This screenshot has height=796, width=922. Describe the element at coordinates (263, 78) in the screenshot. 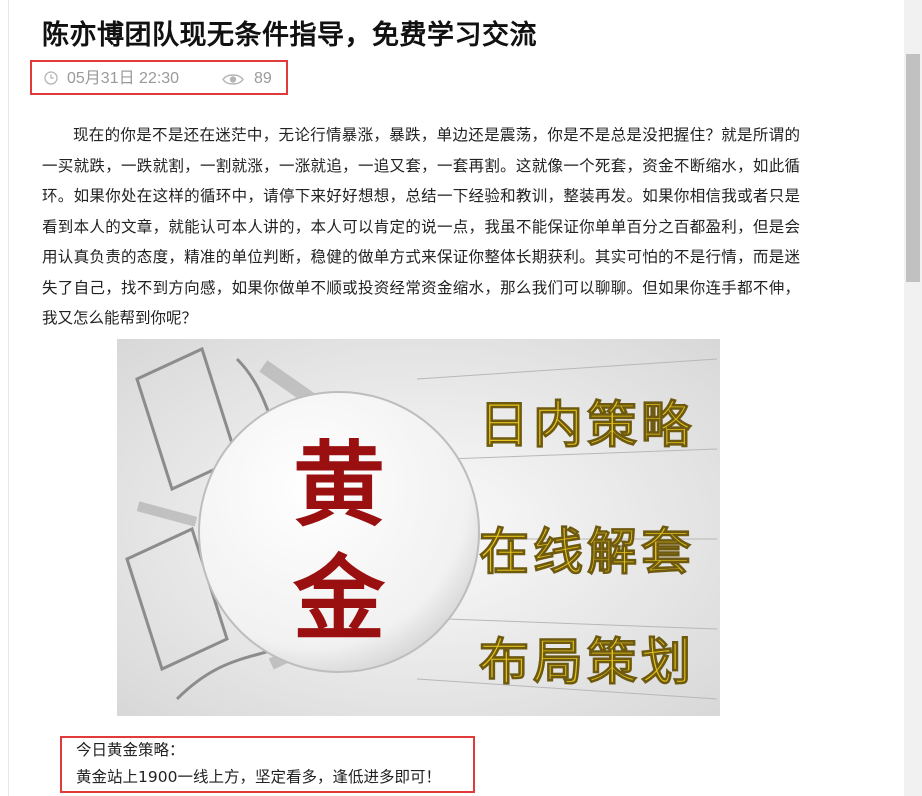

I see `view-count: 89` at that location.